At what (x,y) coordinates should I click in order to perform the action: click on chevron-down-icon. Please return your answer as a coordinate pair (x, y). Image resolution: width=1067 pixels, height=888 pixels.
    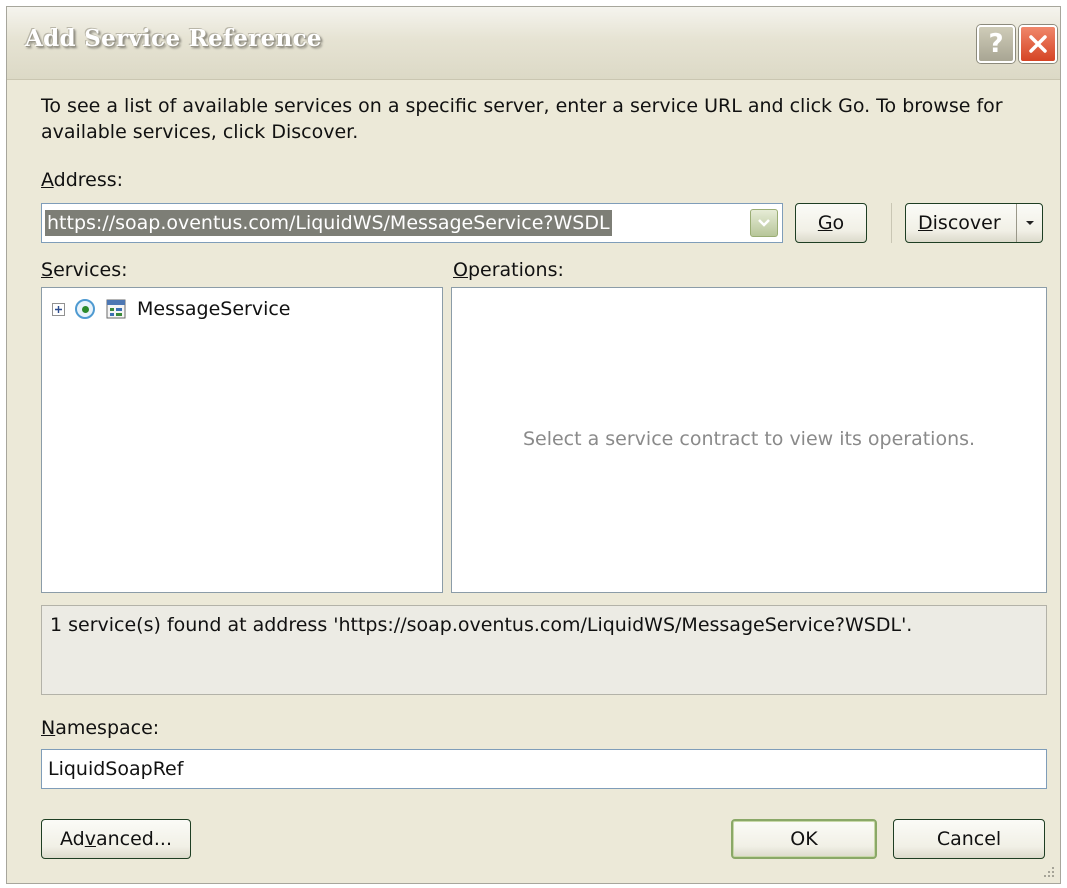
    Looking at the image, I should click on (764, 223).